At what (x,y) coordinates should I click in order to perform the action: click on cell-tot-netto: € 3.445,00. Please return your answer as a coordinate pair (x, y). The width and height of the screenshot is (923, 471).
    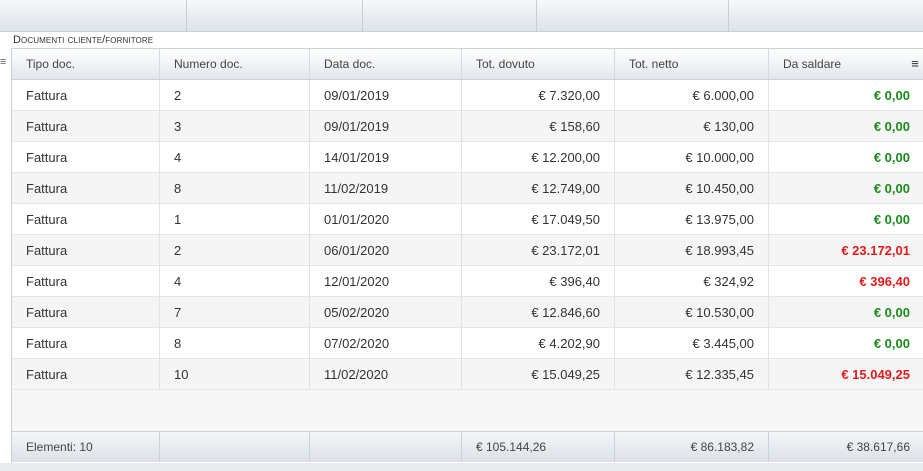
    Looking at the image, I should click on (692, 343).